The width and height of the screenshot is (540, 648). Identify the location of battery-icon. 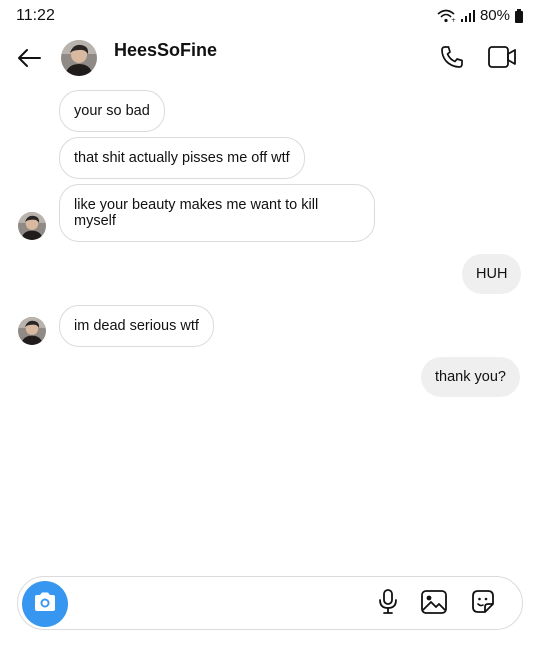
(519, 15).